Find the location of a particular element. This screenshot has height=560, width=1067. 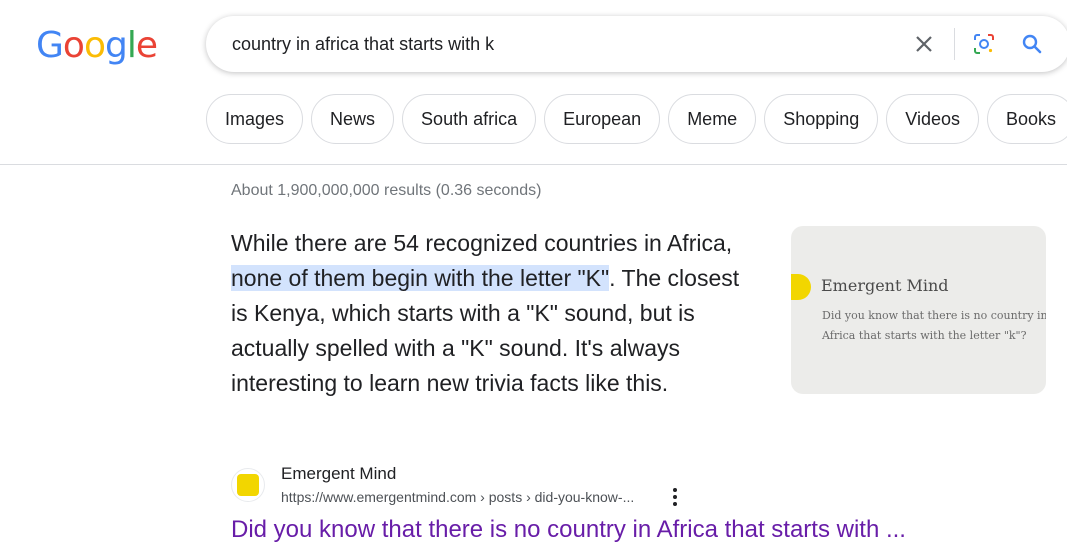

google-lens-icon is located at coordinates (984, 44).